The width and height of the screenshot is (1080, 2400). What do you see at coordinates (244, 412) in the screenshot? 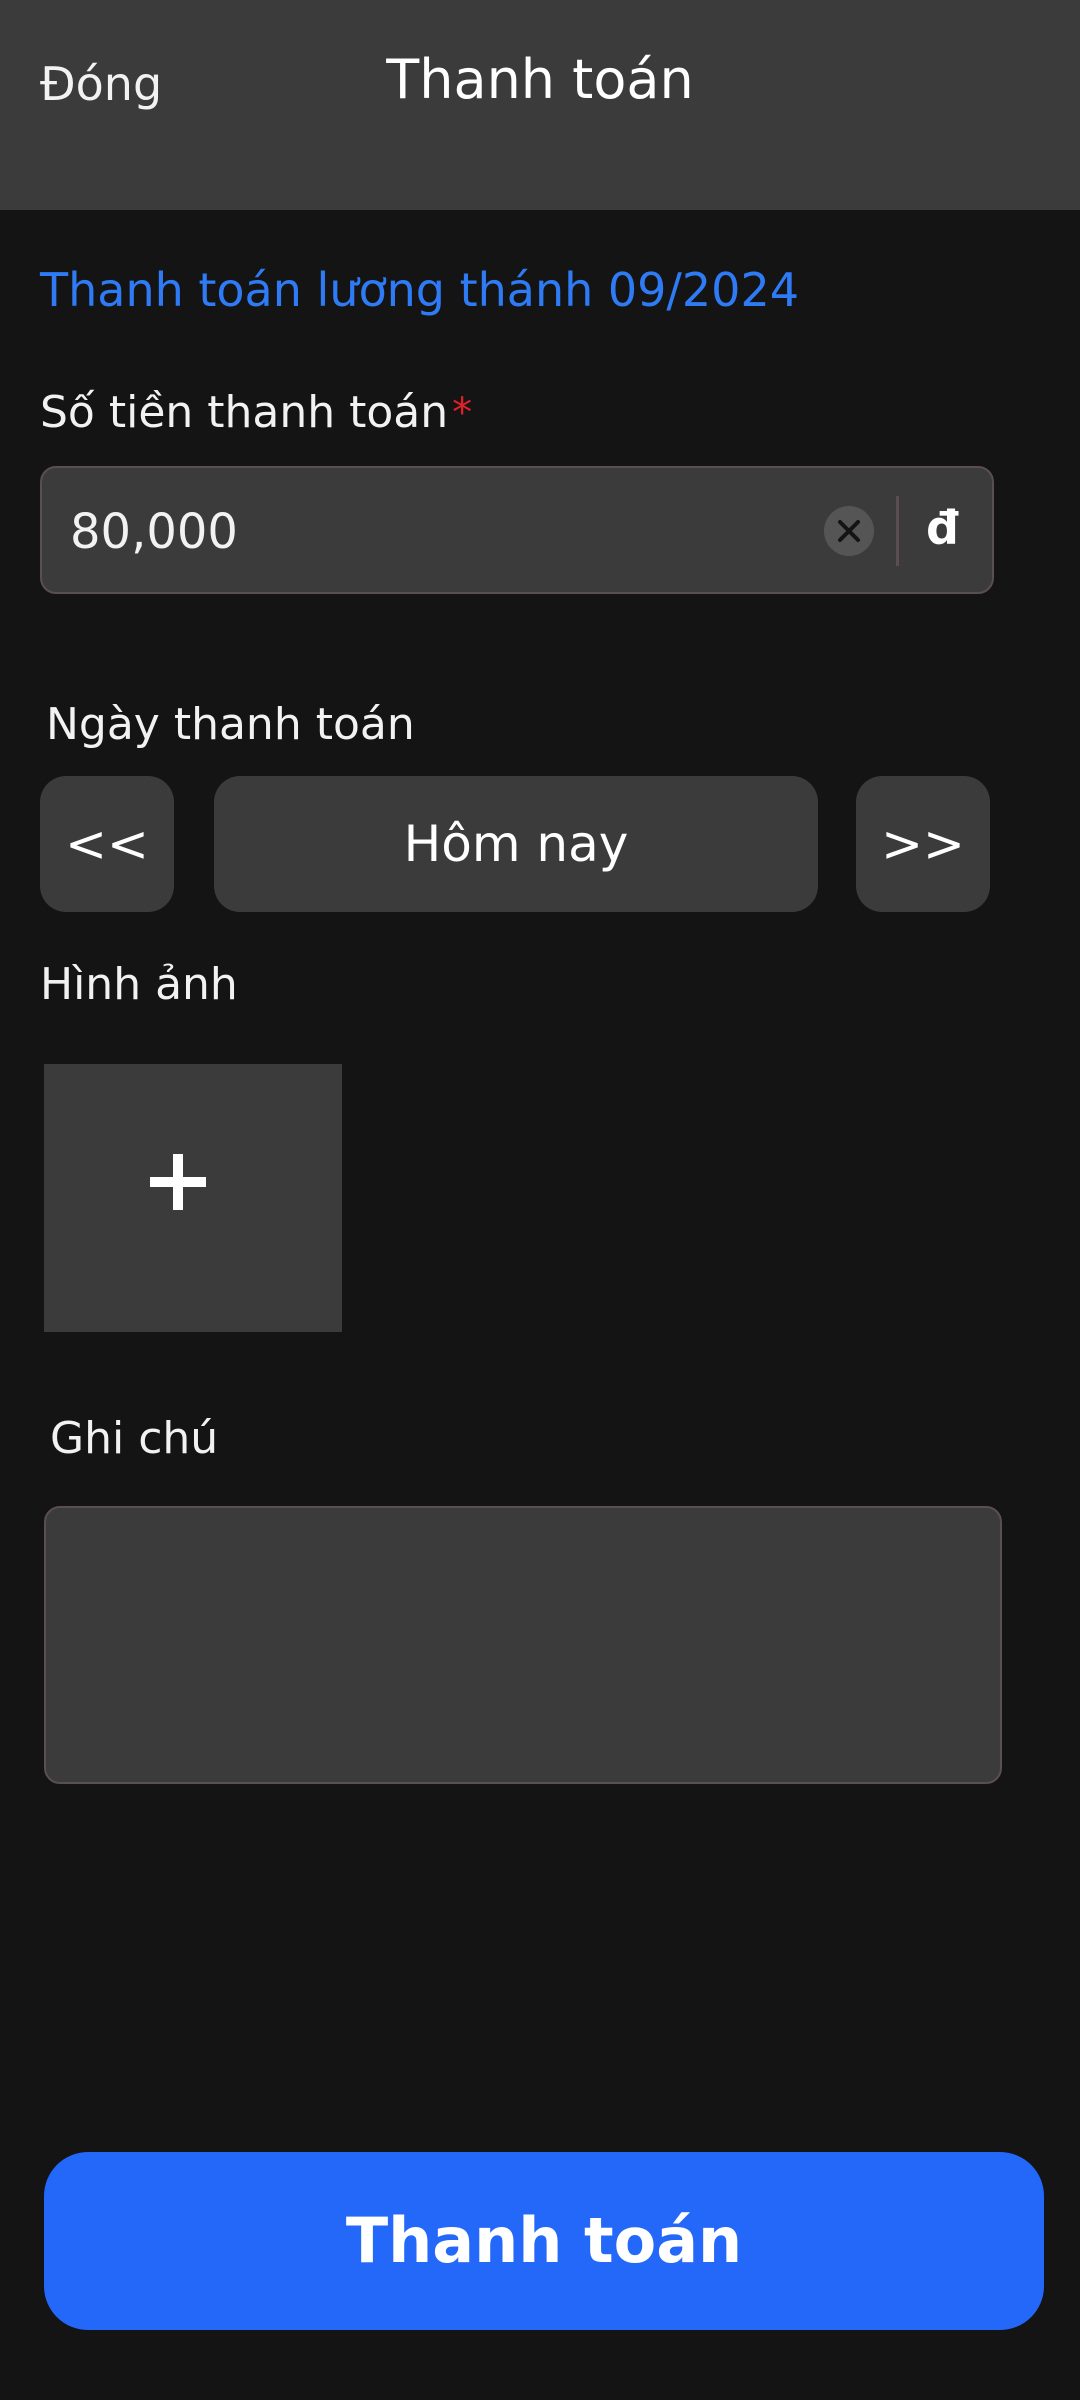
I see `amount-label-text: Số tiền thanh toán` at bounding box center [244, 412].